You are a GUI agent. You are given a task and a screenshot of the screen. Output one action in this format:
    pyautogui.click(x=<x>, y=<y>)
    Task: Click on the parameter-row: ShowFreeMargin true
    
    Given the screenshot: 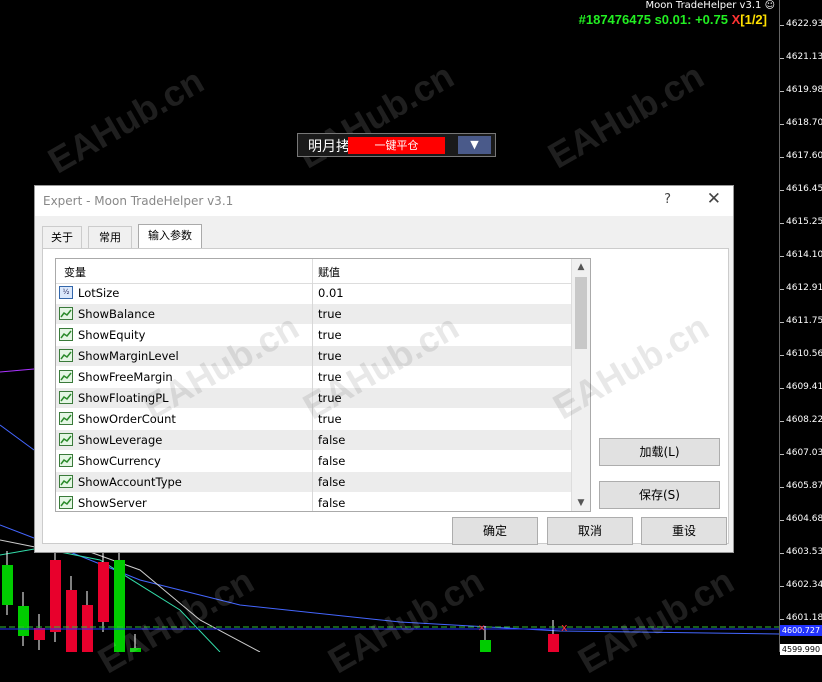 What is the action you would take?
    pyautogui.click(x=314, y=377)
    